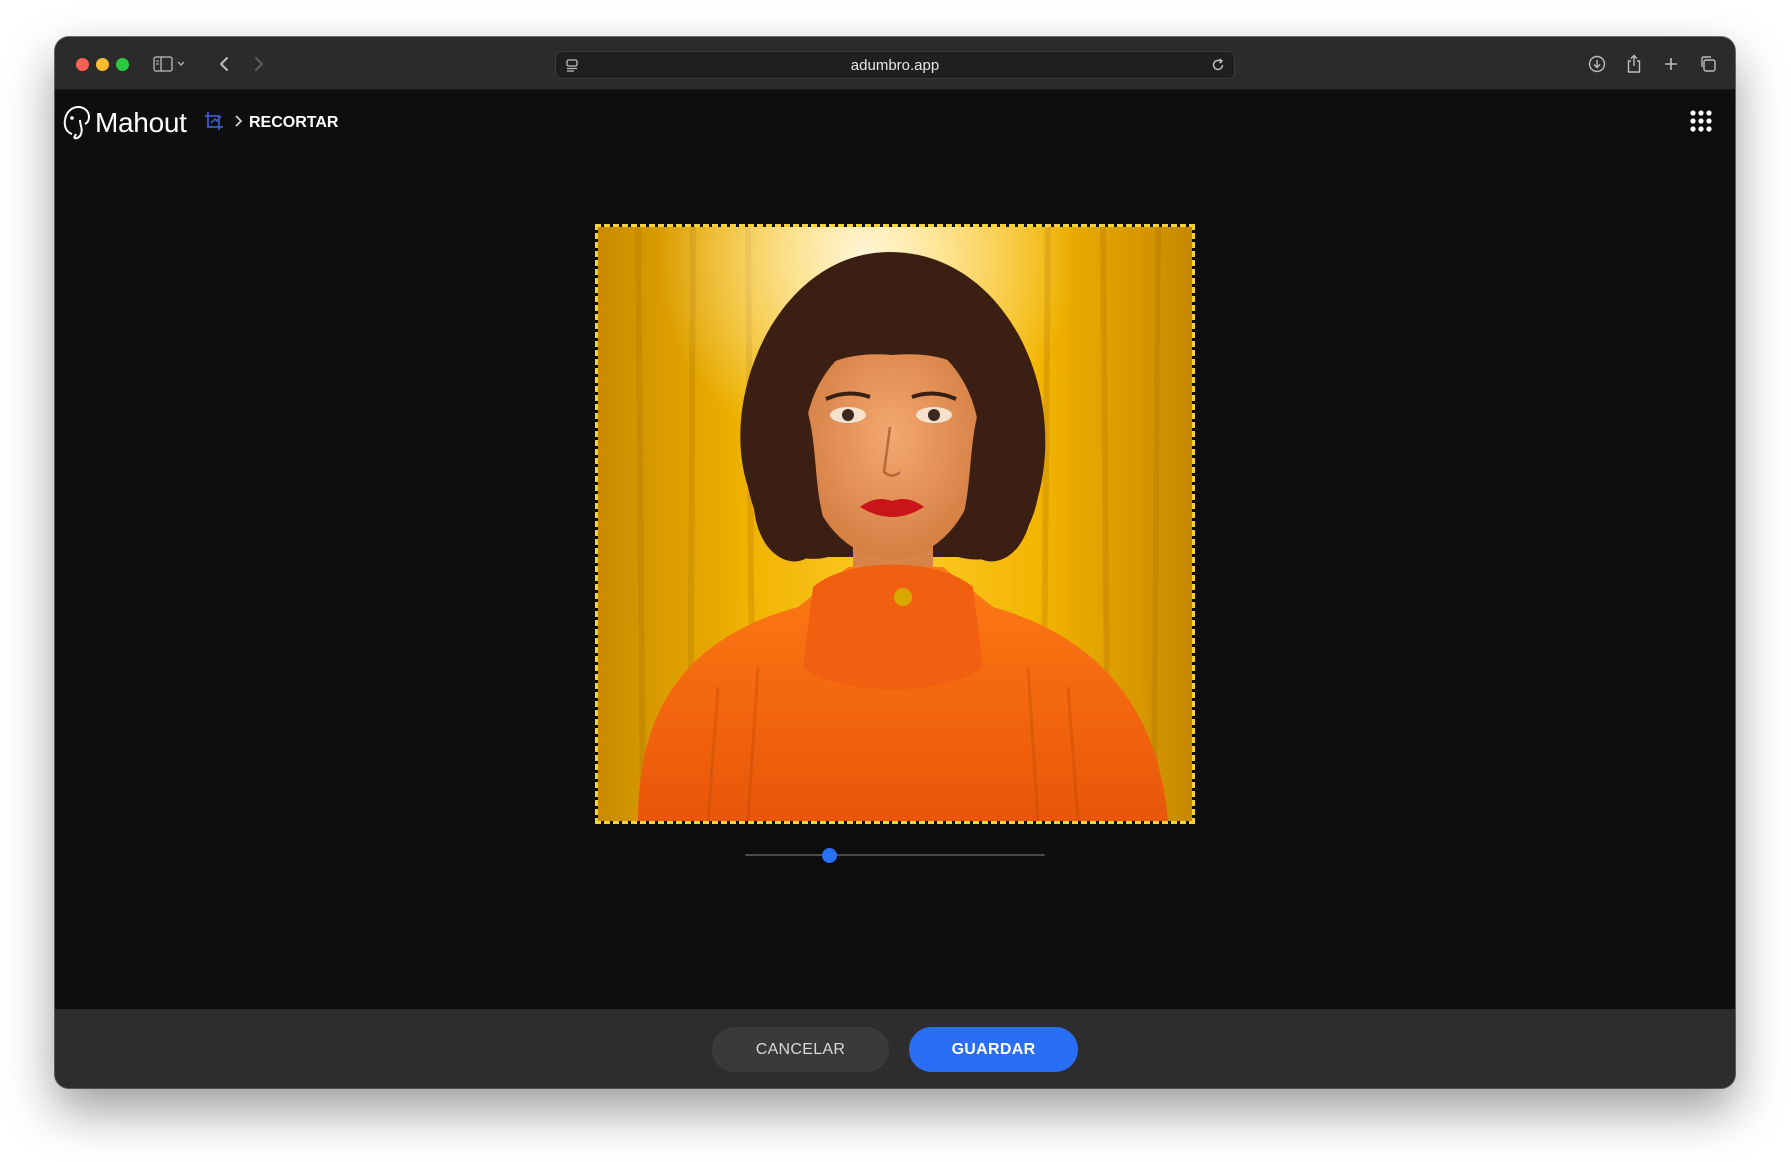  Describe the element at coordinates (1671, 64) in the screenshot. I see `new-tab-icon` at that location.